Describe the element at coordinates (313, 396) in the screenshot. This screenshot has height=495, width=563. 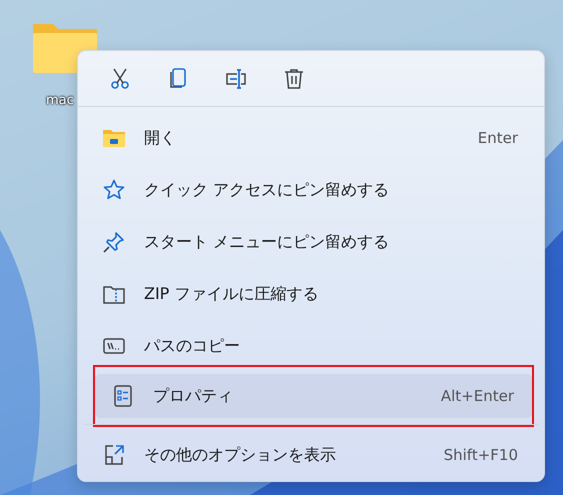
I see `menu-item: プロパティ Alt+Enter` at that location.